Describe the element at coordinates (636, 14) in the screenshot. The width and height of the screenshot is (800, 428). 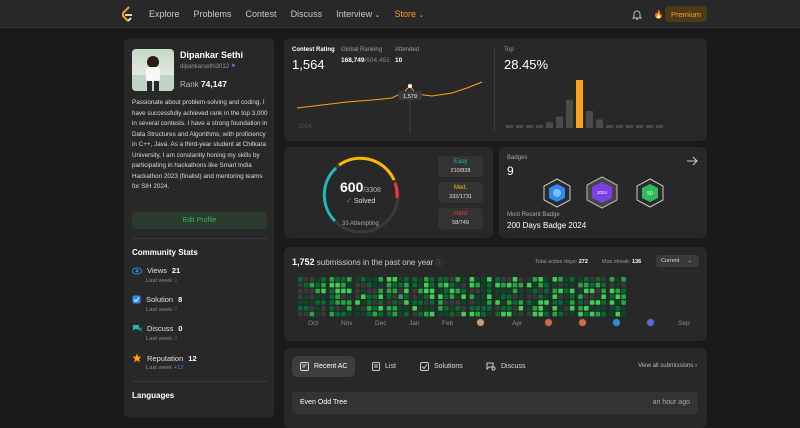
I see `bell-icon` at that location.